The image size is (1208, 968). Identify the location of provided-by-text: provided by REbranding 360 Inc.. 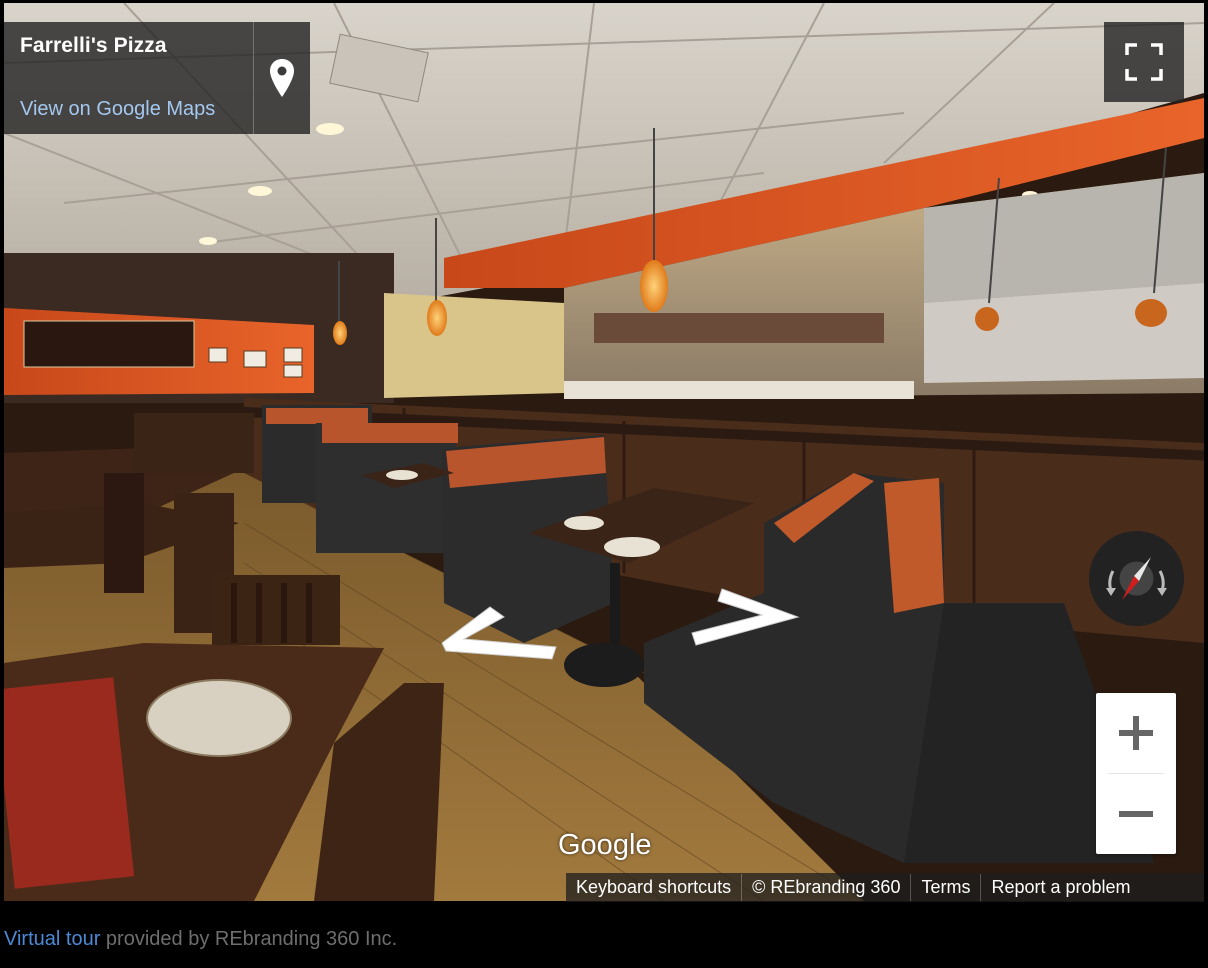
(249, 939).